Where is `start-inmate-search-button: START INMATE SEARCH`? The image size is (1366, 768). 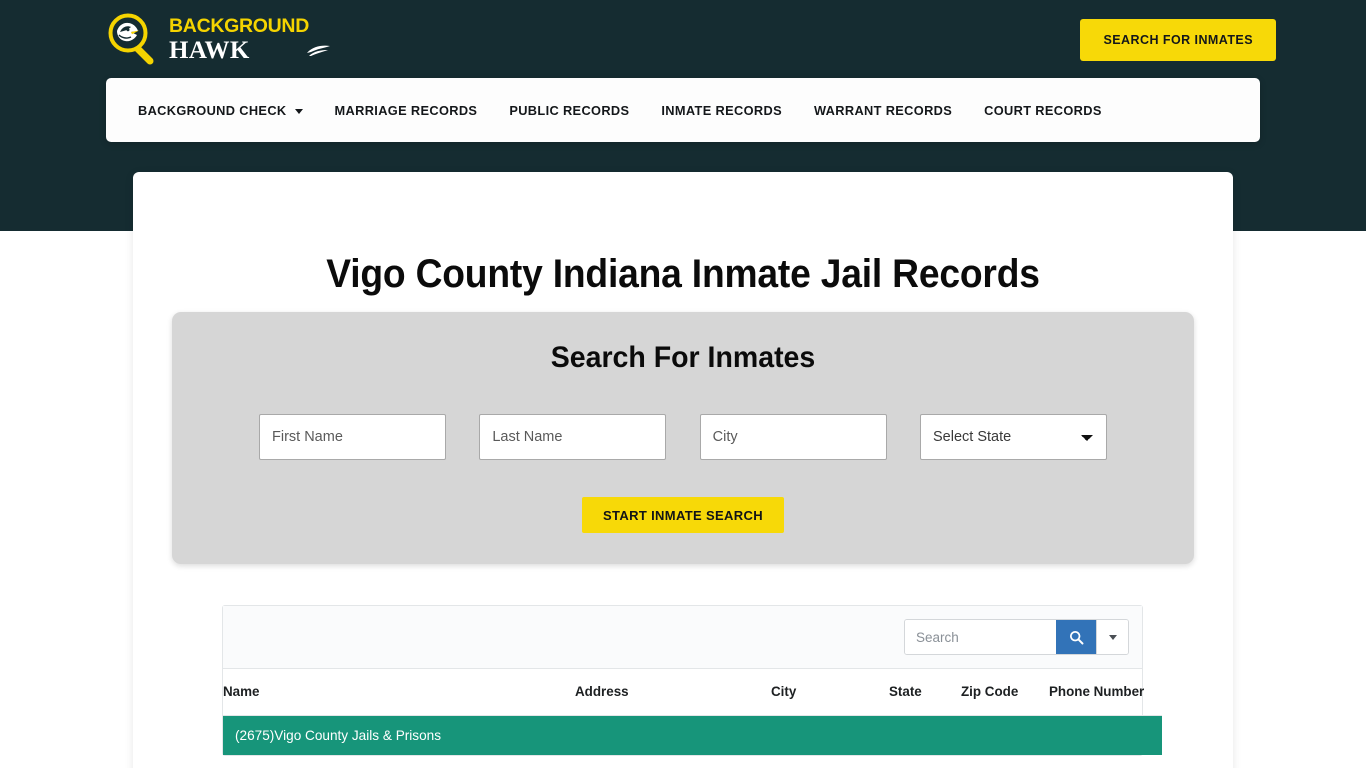
start-inmate-search-button: START INMATE SEARCH is located at coordinates (683, 515).